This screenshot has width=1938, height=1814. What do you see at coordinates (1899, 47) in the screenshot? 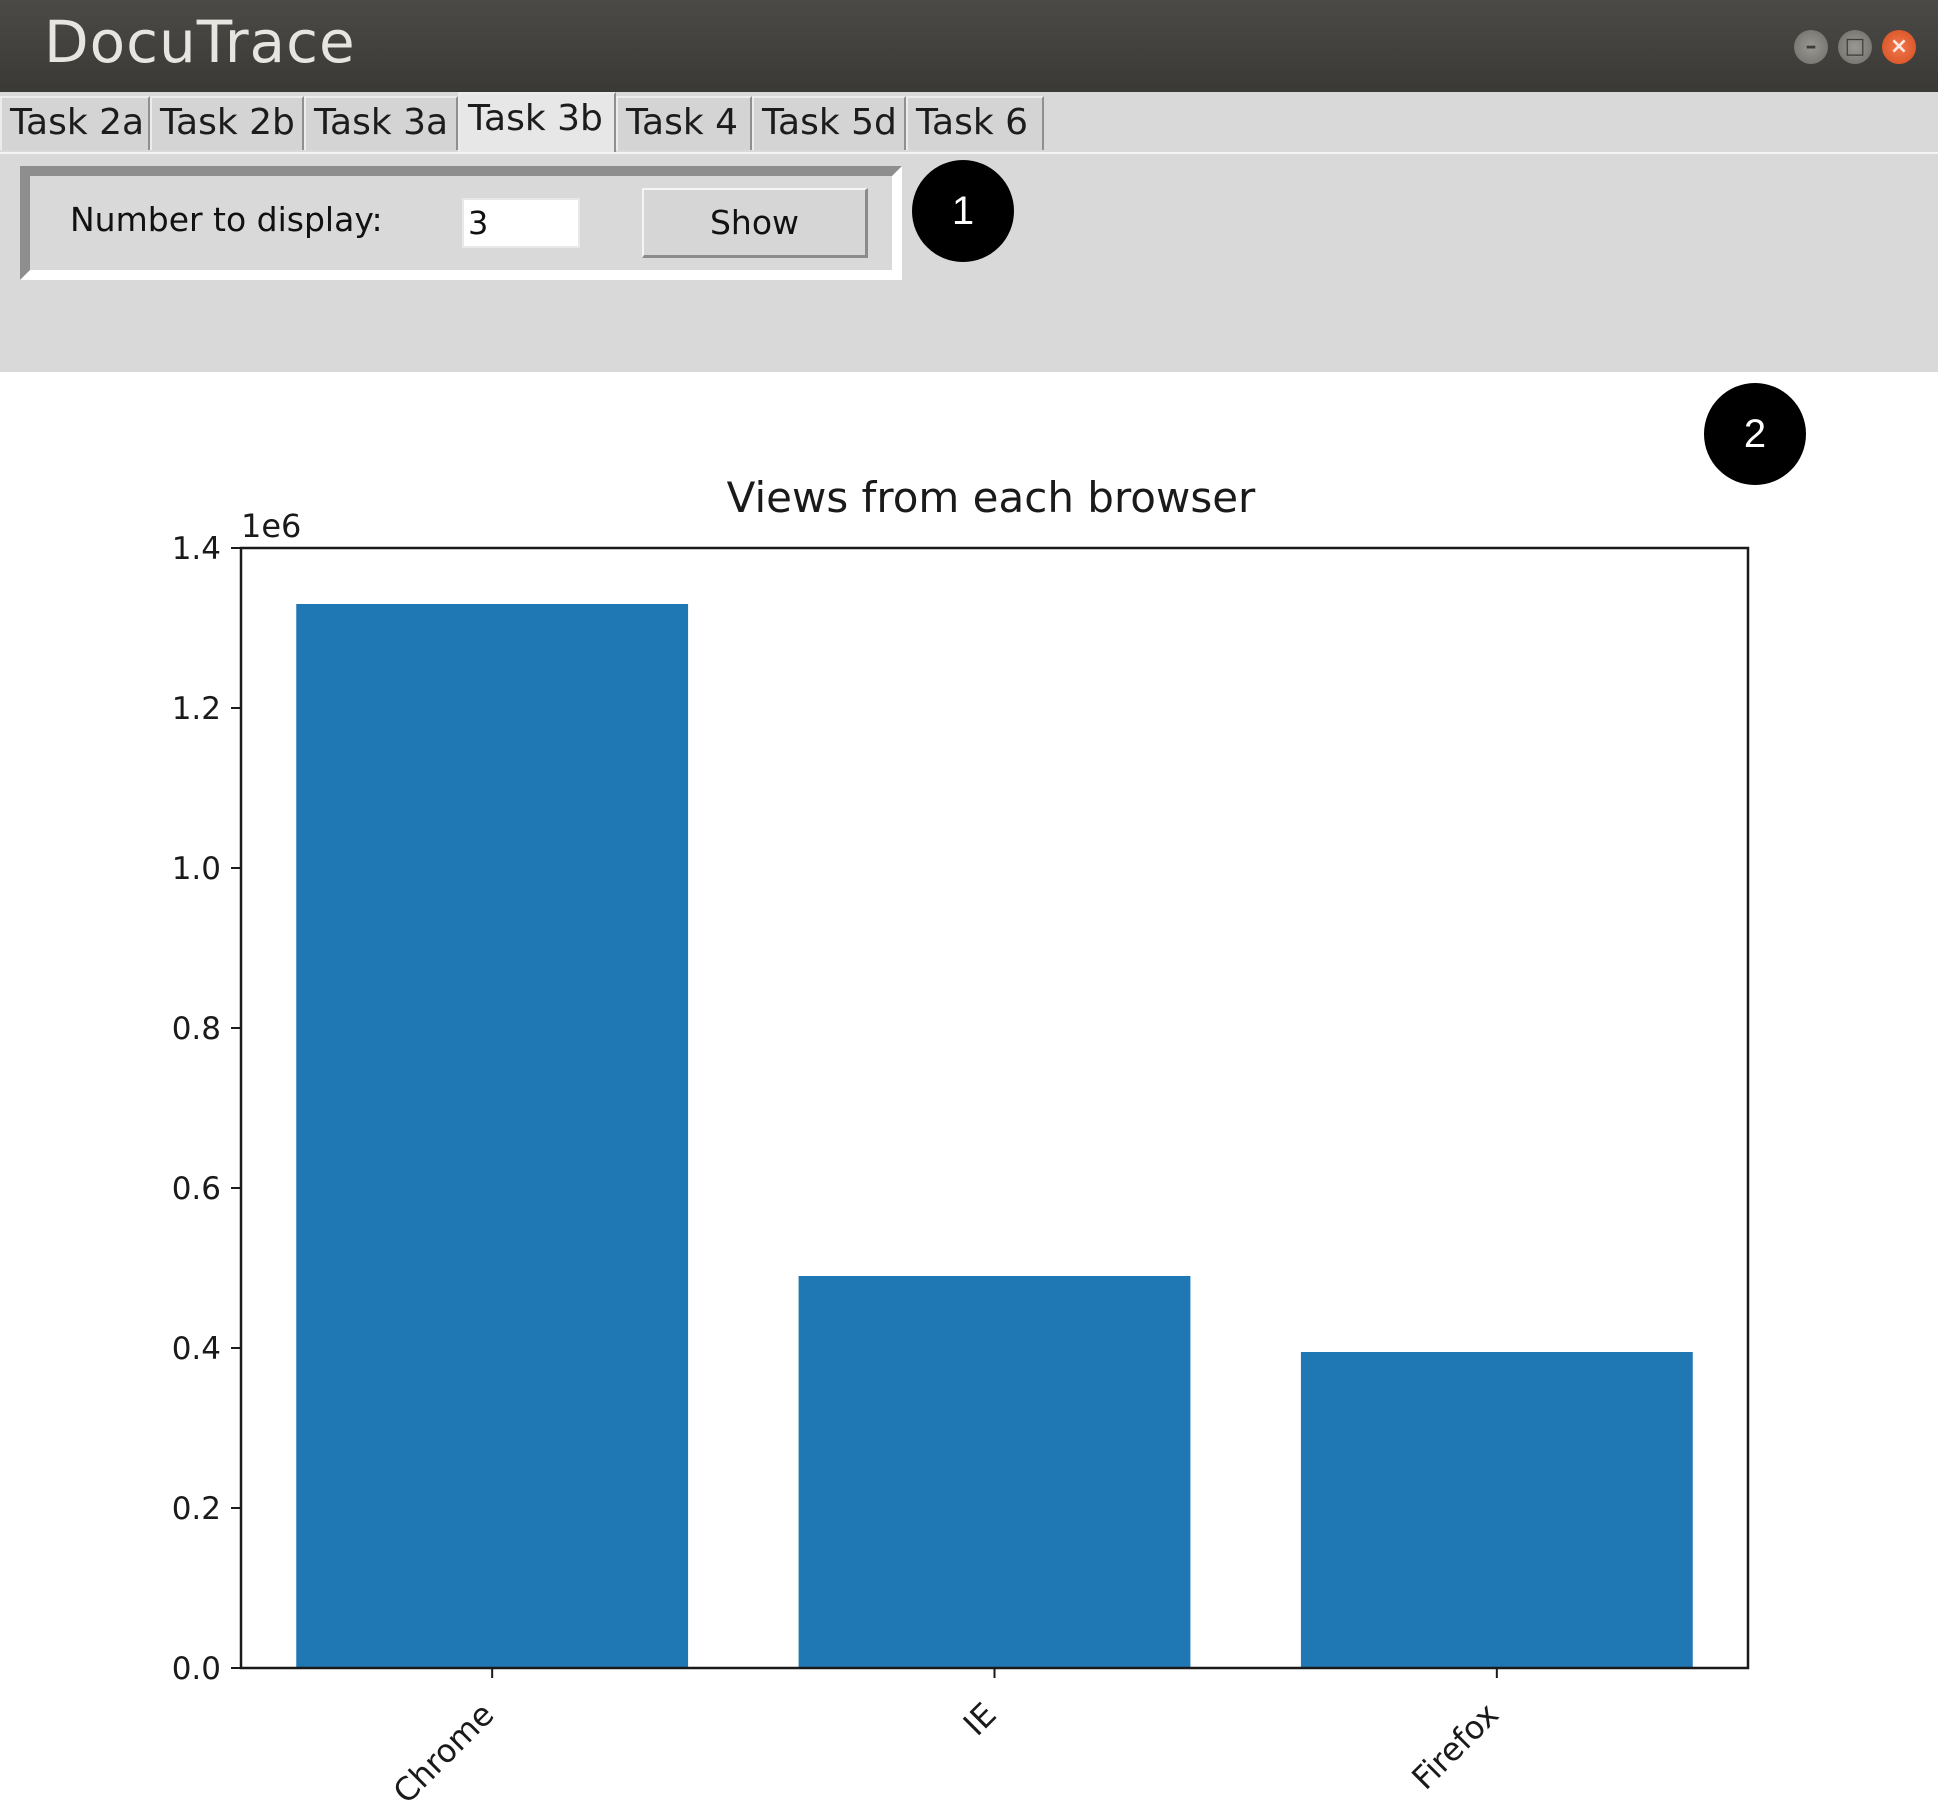
I see `close-button: ×` at bounding box center [1899, 47].